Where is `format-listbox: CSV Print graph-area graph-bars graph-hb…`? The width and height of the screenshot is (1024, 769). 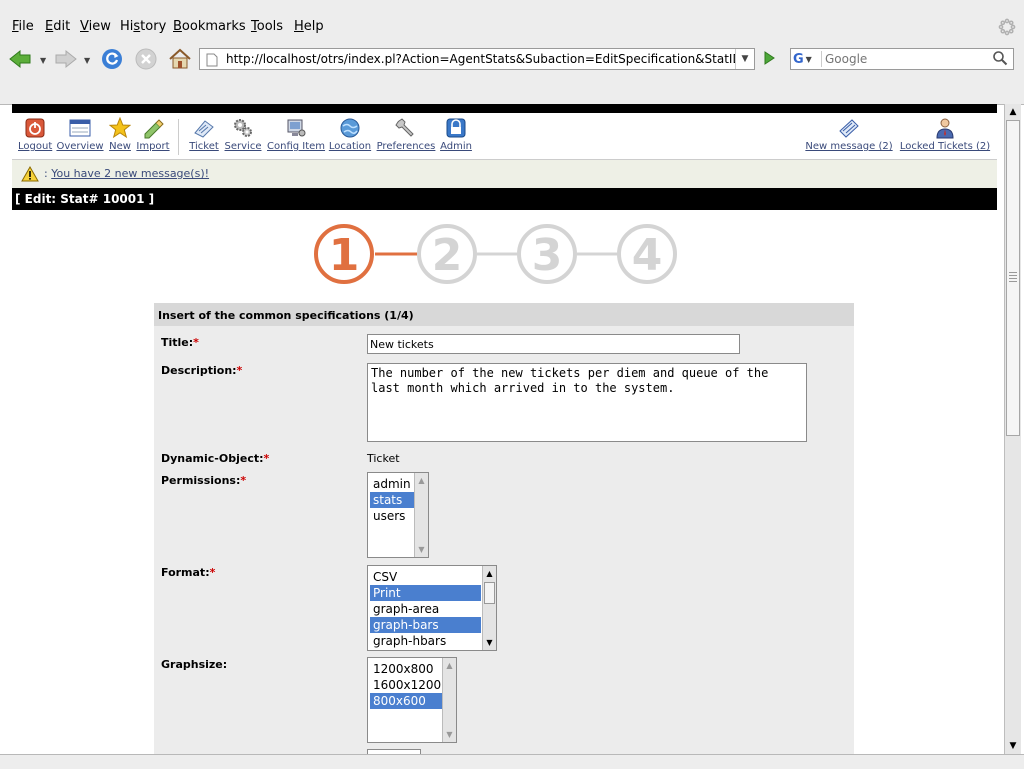
format-listbox: CSV Print graph-area graph-bars graph-hb… is located at coordinates (432, 608).